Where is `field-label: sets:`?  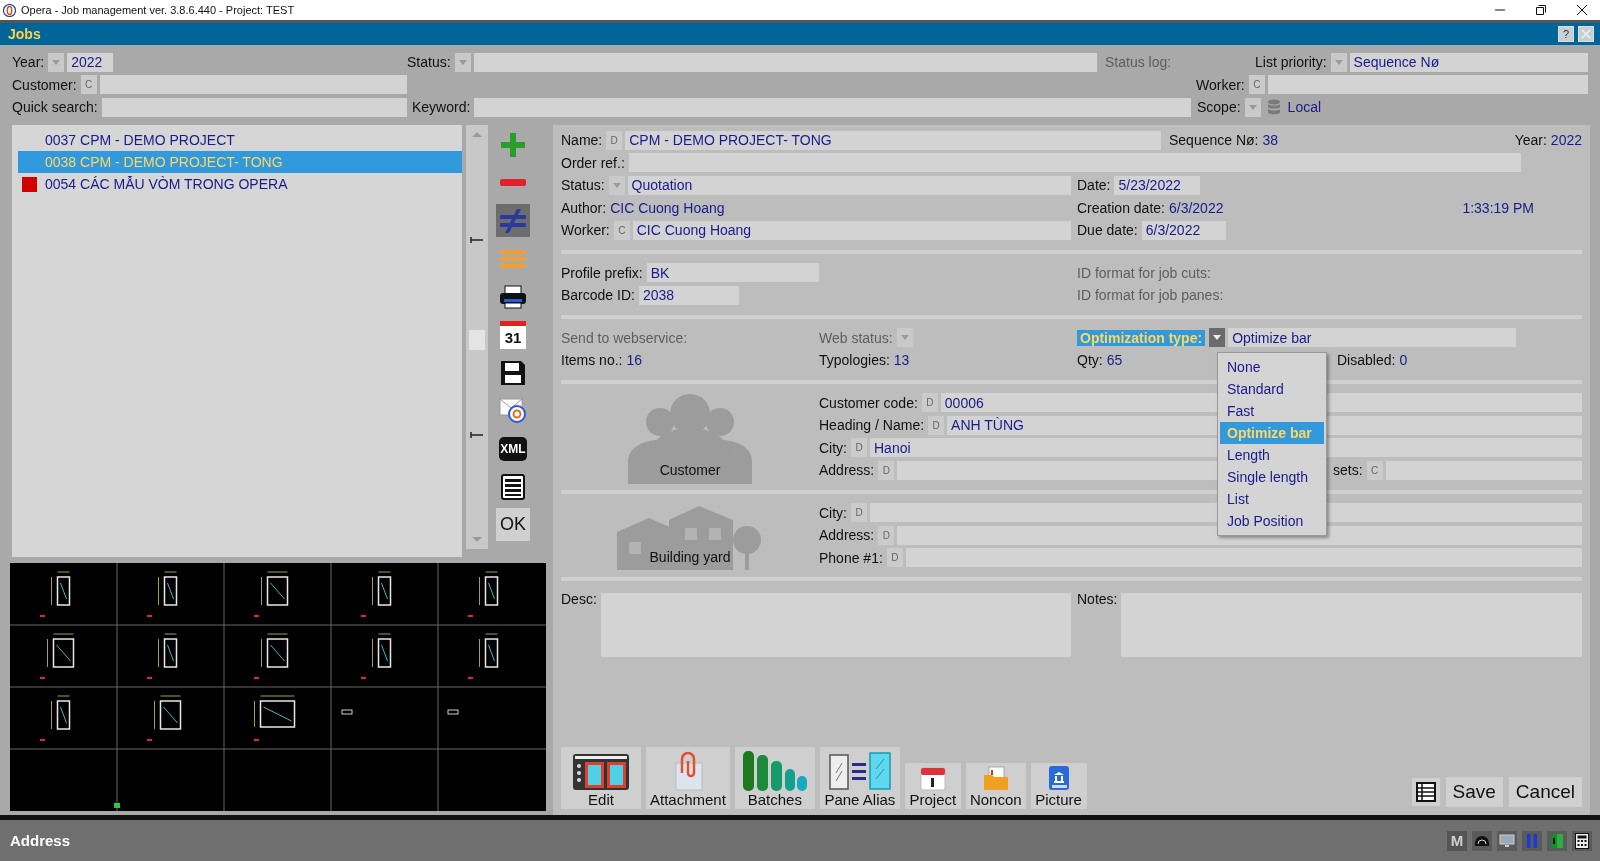
field-label: sets: is located at coordinates (1348, 470).